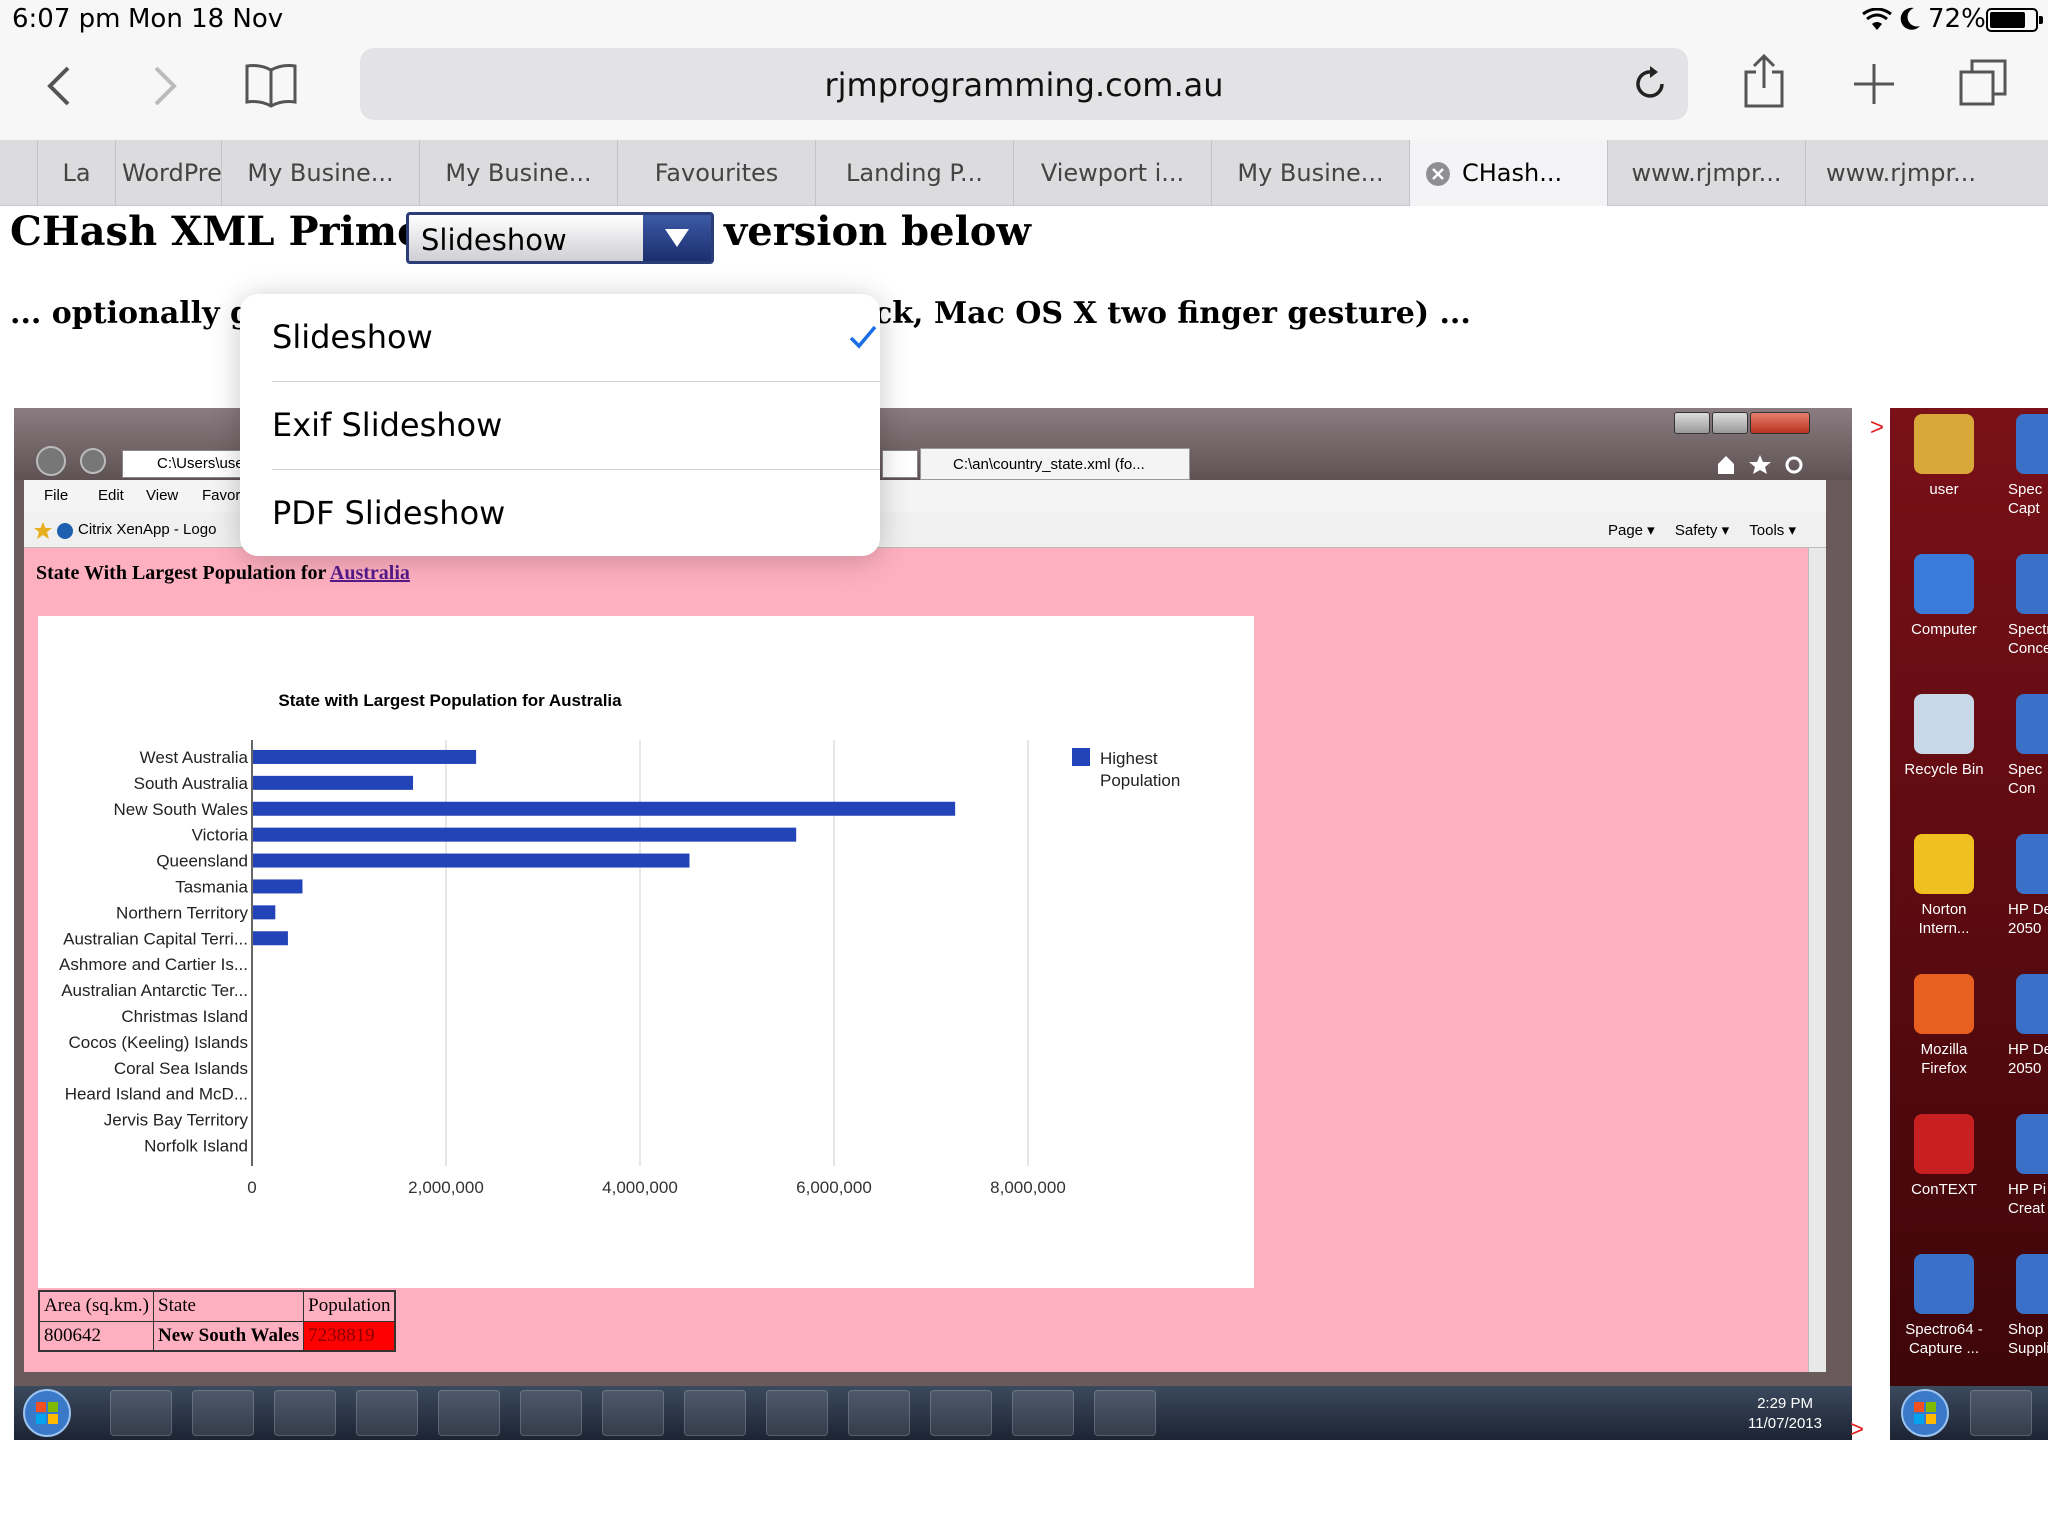  Describe the element at coordinates (56, 495) in the screenshot. I see `menu-file: File` at that location.